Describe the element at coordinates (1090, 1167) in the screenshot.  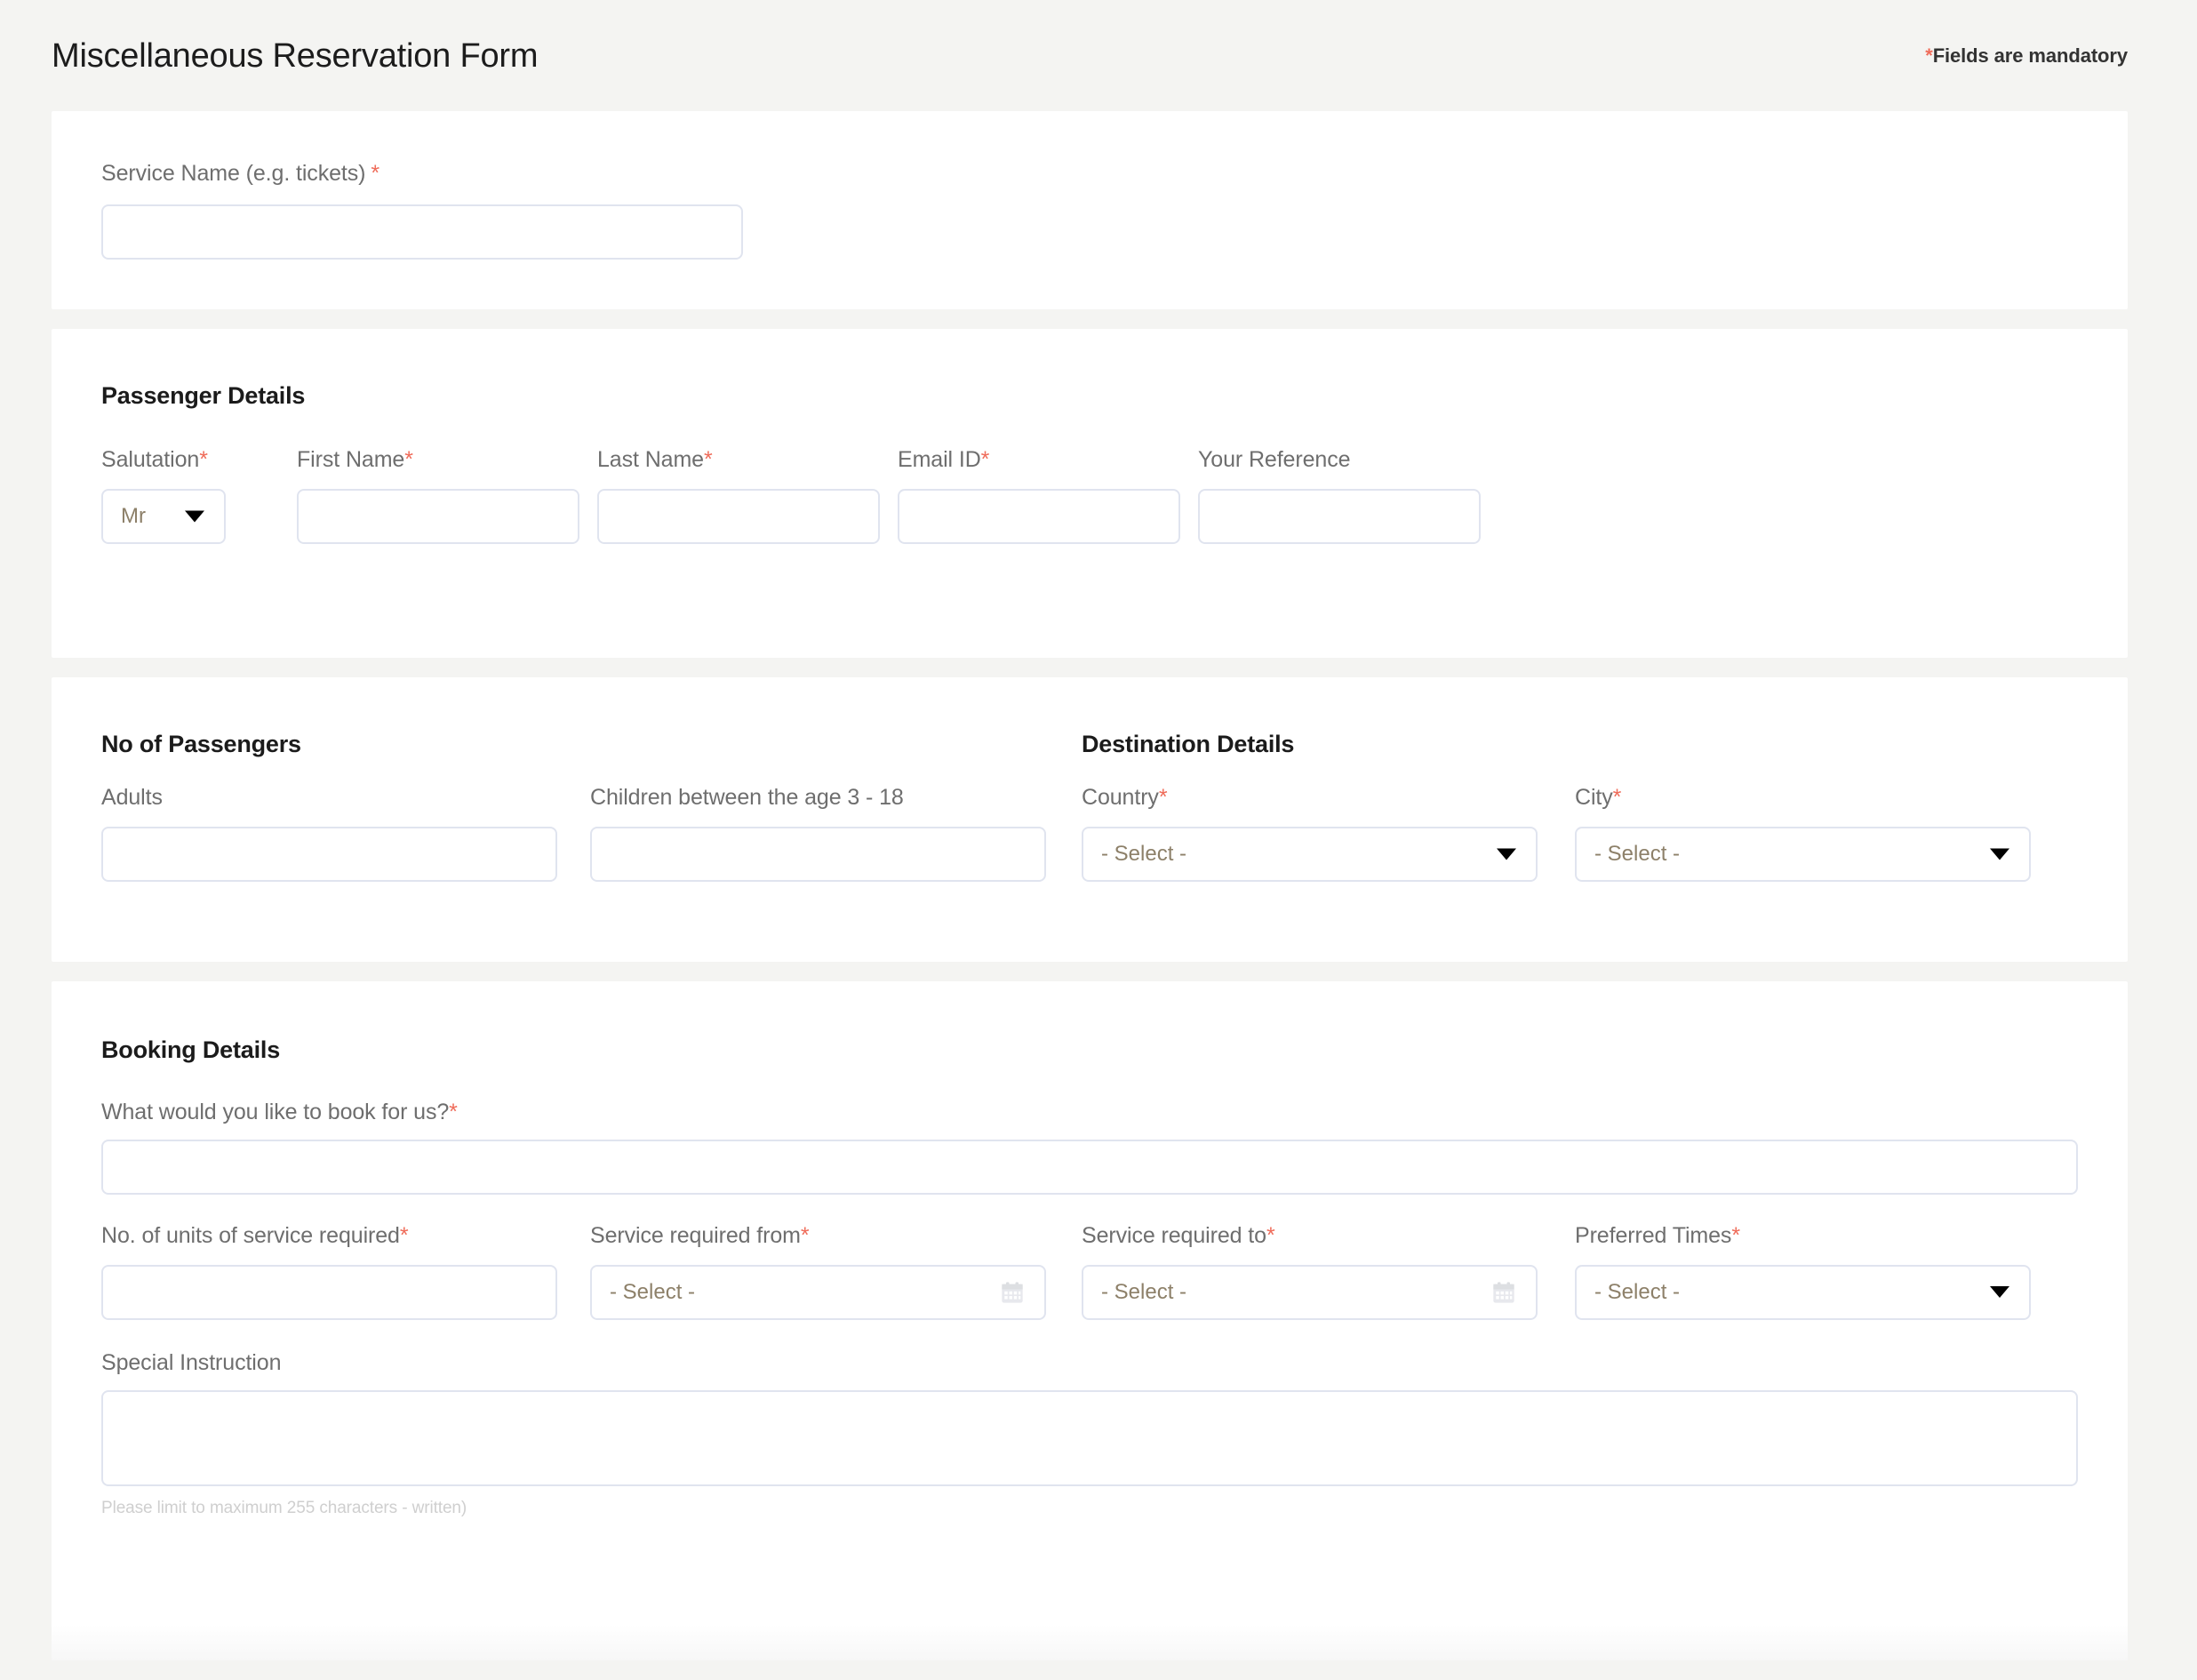
I see `book-question-input` at that location.